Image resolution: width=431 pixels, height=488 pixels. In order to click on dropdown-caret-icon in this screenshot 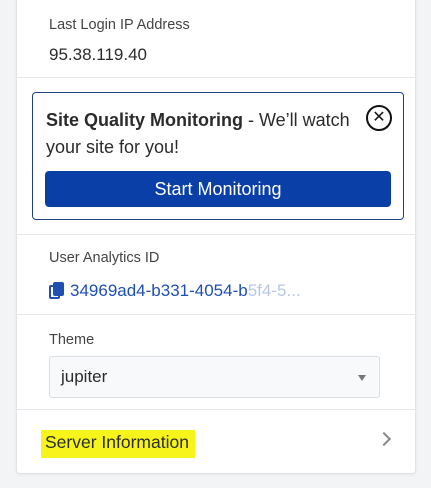, I will do `click(362, 378)`.